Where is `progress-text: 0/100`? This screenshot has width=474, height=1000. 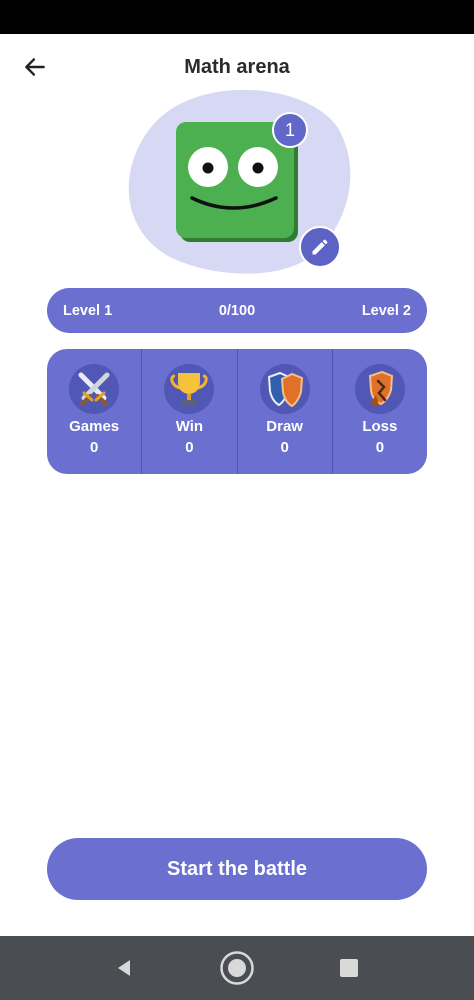 progress-text: 0/100 is located at coordinates (237, 310).